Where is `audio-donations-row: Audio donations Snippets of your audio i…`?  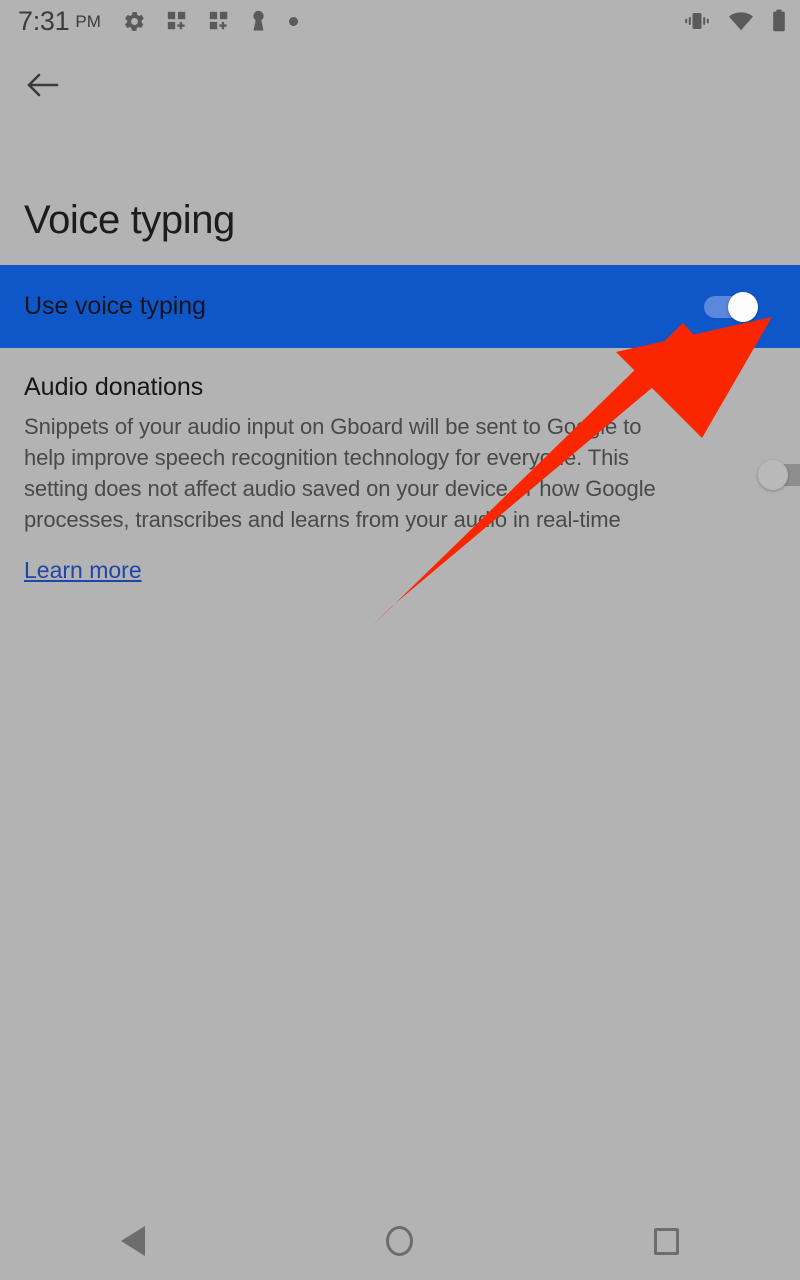 audio-donations-row: Audio donations Snippets of your audio i… is located at coordinates (412, 453).